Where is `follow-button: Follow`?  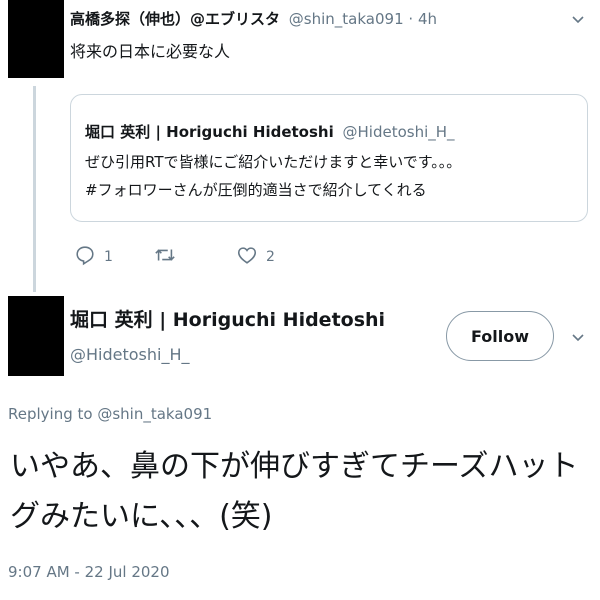
follow-button: Follow is located at coordinates (500, 336).